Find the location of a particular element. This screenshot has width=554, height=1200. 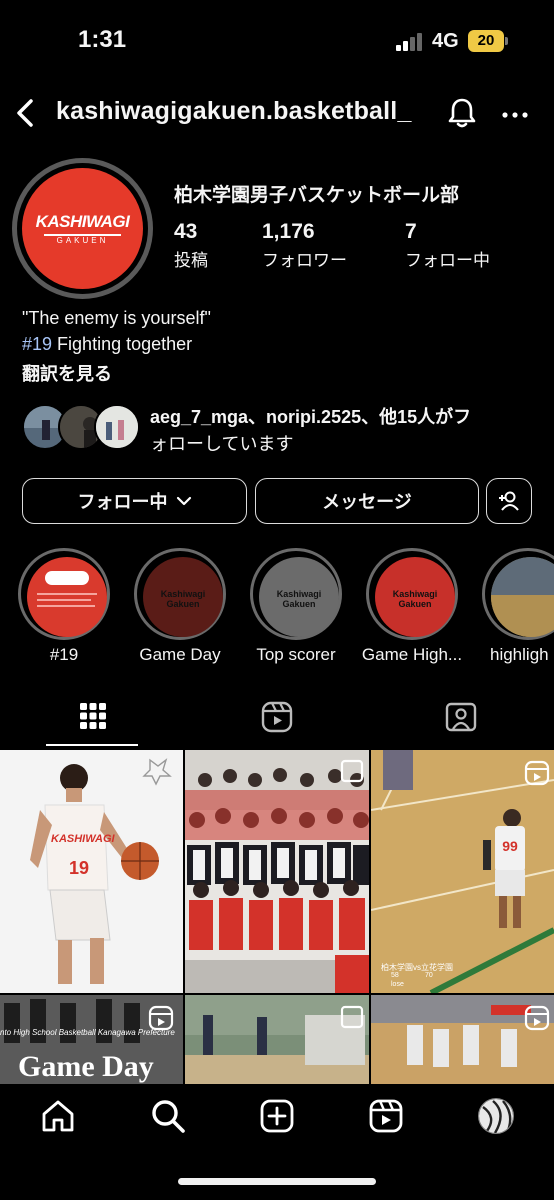

reels-icon is located at coordinates (386, 1118).